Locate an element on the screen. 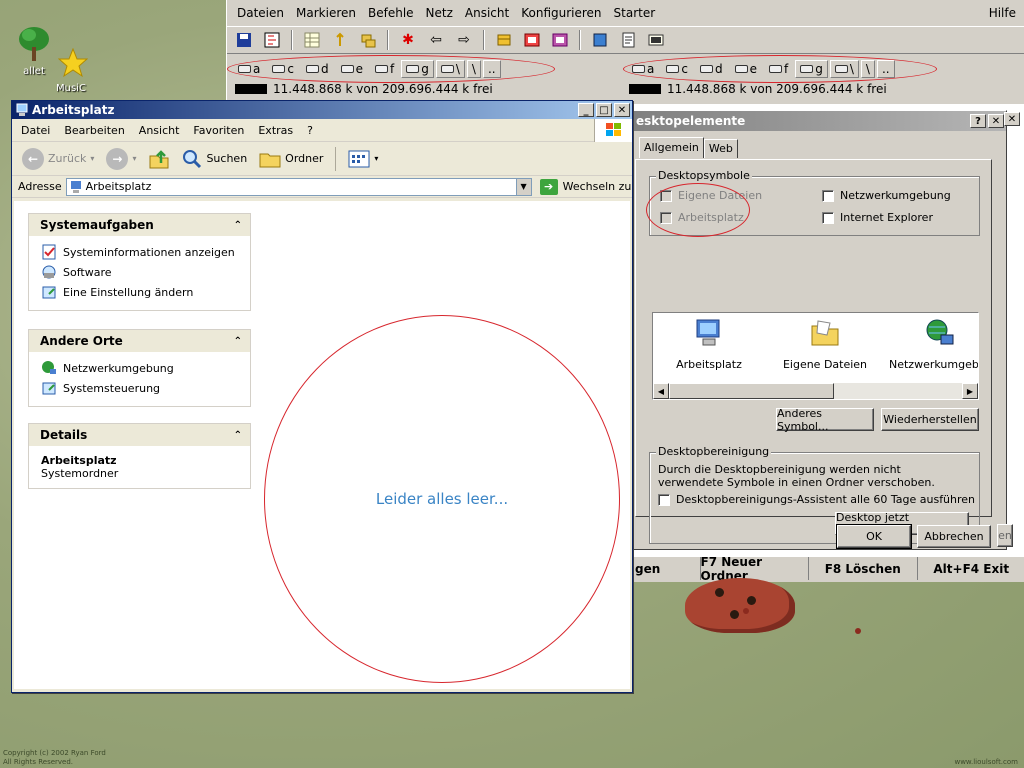 The image size is (1024, 768). edge-button: en is located at coordinates (1005, 535).